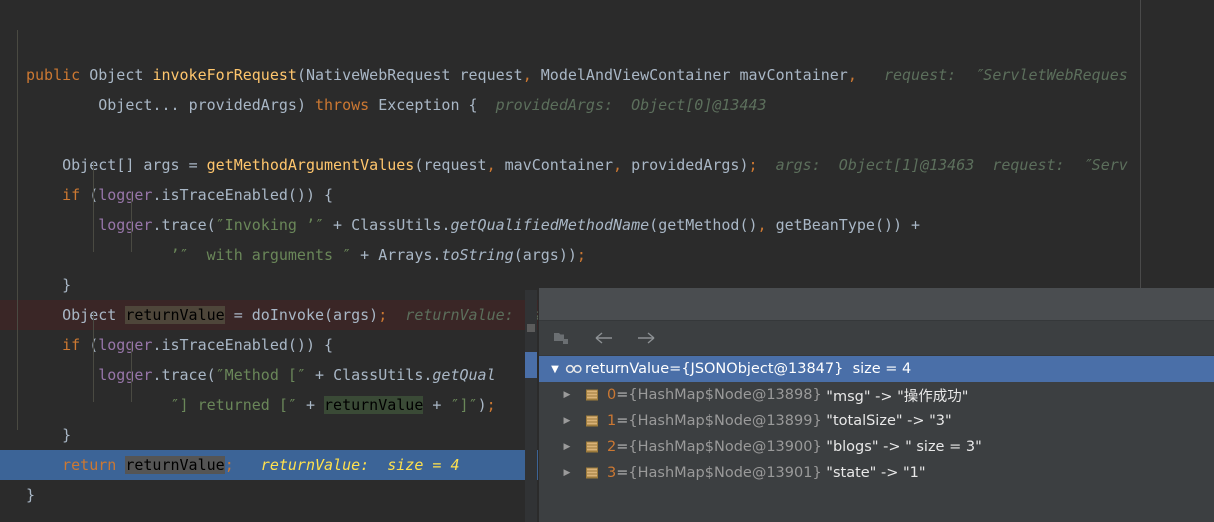 This screenshot has width=1214, height=522. What do you see at coordinates (725, 447) in the screenshot?
I see `entry-ref: {HashMap$Node@13900}` at bounding box center [725, 447].